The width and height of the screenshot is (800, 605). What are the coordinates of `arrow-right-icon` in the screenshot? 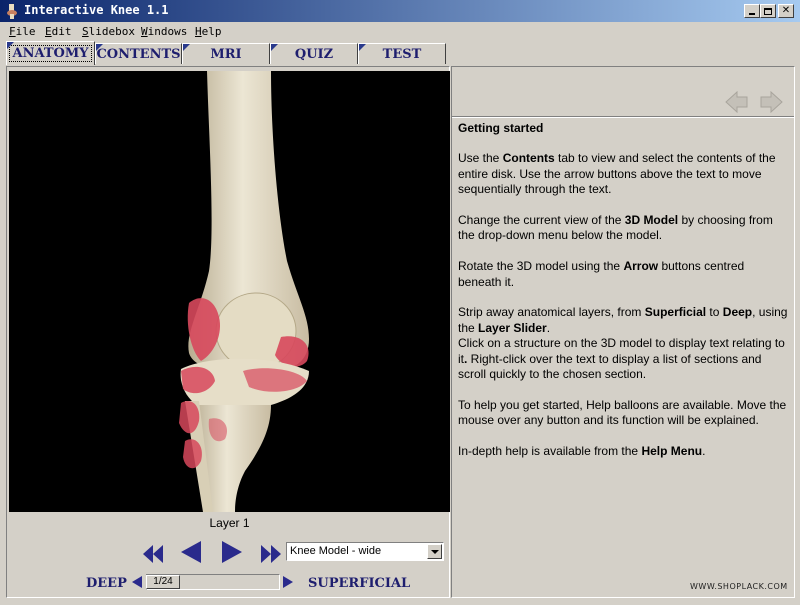 It's located at (771, 102).